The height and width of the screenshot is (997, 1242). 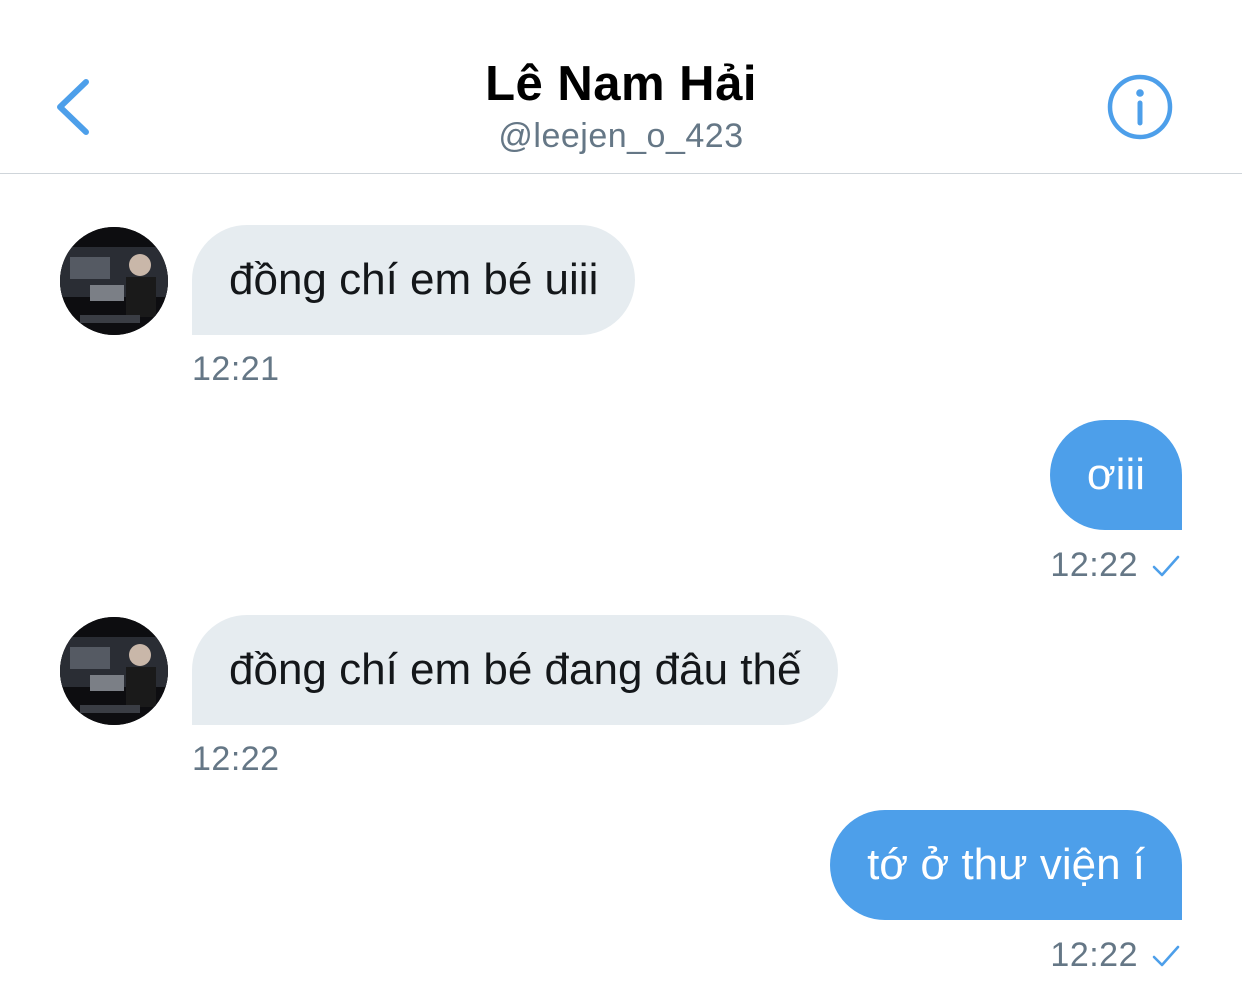 What do you see at coordinates (236, 369) in the screenshot?
I see `message-timestamp: 12:21` at bounding box center [236, 369].